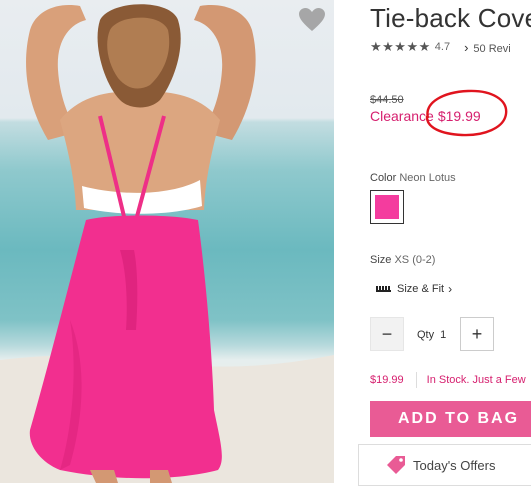  I want to click on add-to-bag-button: ADD TO BAG, so click(450, 419).